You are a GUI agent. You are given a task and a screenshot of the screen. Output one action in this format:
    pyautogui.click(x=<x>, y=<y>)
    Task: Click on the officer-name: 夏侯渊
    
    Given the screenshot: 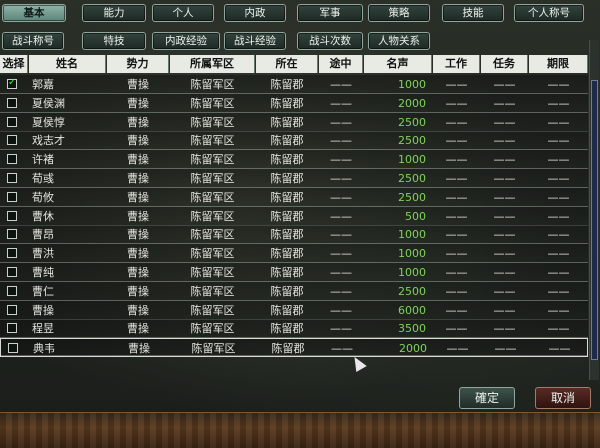 What is the action you would take?
    pyautogui.click(x=48, y=103)
    